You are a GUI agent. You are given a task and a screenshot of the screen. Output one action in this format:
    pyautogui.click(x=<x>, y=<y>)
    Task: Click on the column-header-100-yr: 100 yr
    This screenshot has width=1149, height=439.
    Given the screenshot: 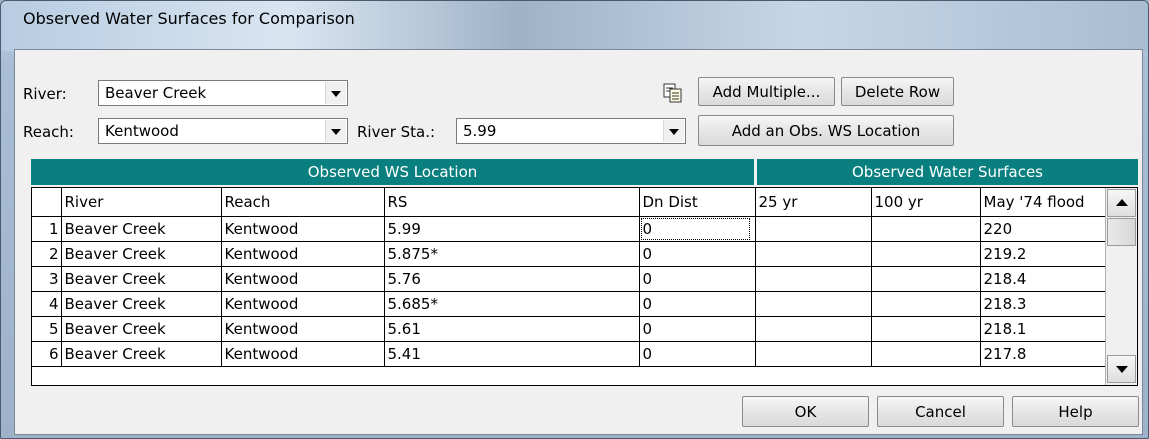 What is the action you would take?
    pyautogui.click(x=926, y=202)
    